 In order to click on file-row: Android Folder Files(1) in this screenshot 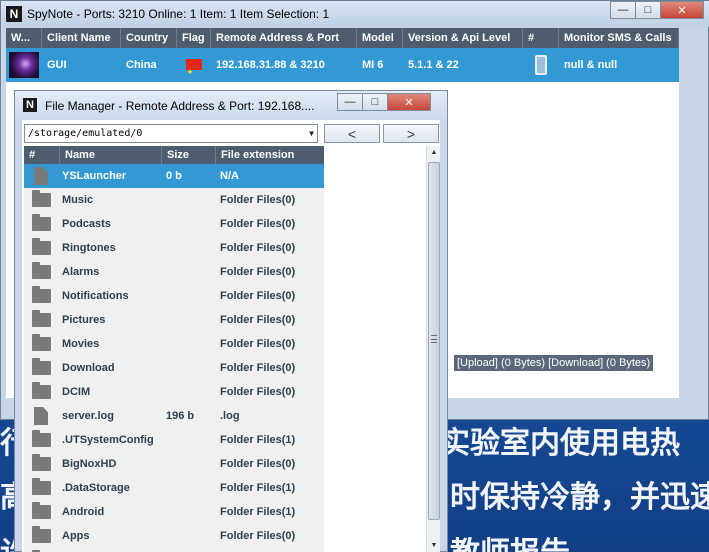, I will do `click(174, 512)`.